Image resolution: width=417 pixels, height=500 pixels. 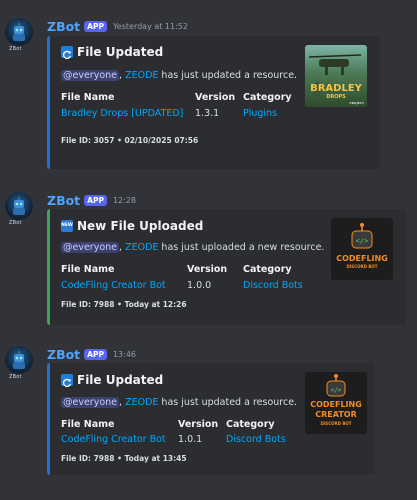 What do you see at coordinates (199, 285) in the screenshot?
I see `field-value-version: 1.0.0` at bounding box center [199, 285].